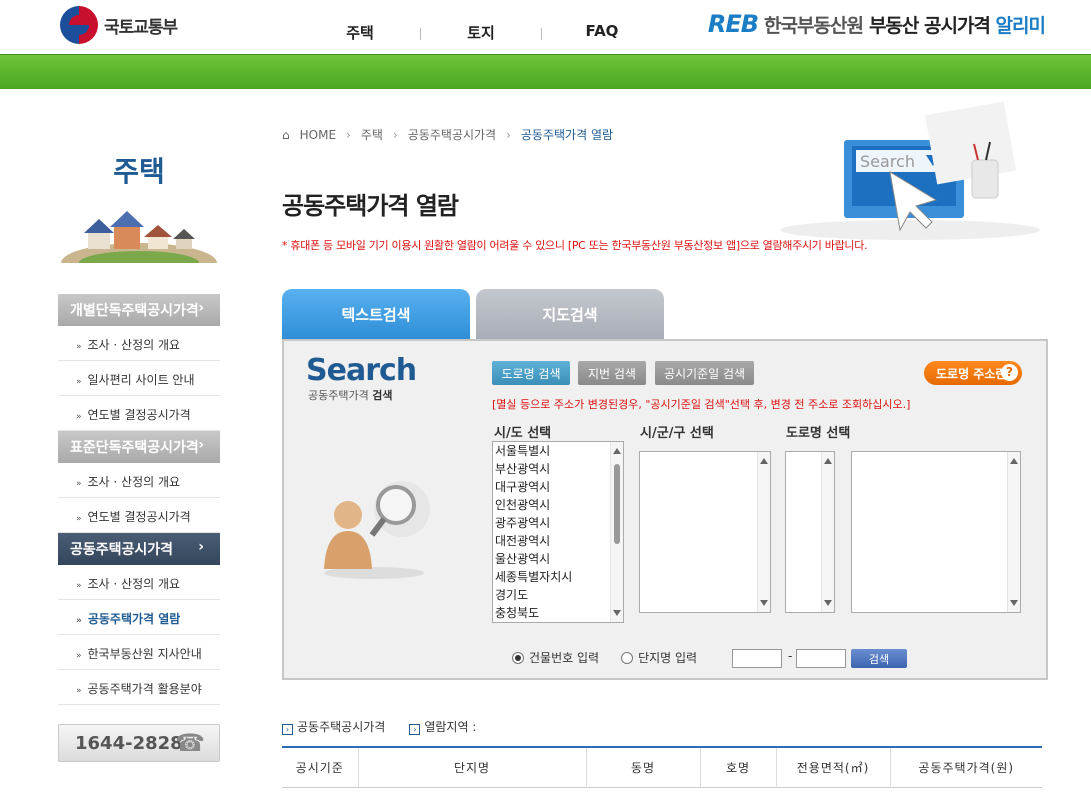 This screenshot has width=1091, height=796. Describe the element at coordinates (737, 767) in the screenshot. I see `col-unit: 호명` at that location.